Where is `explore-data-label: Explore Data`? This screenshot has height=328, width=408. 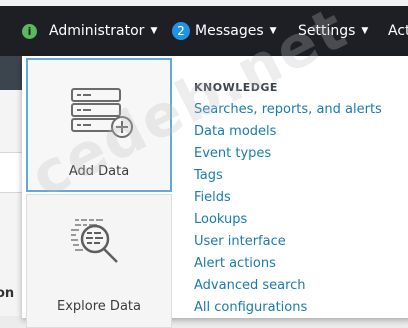 explore-data-label: Explore Data is located at coordinates (99, 306).